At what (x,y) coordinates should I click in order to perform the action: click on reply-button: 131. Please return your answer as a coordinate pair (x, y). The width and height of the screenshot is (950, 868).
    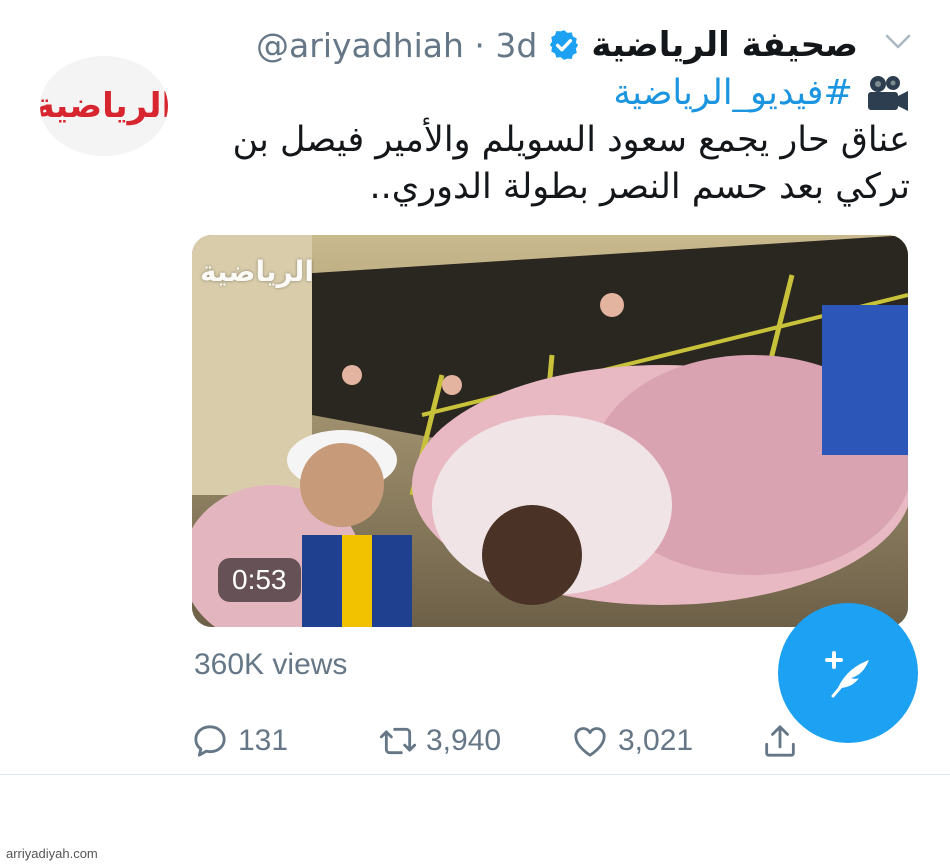
    Looking at the image, I should click on (239, 741).